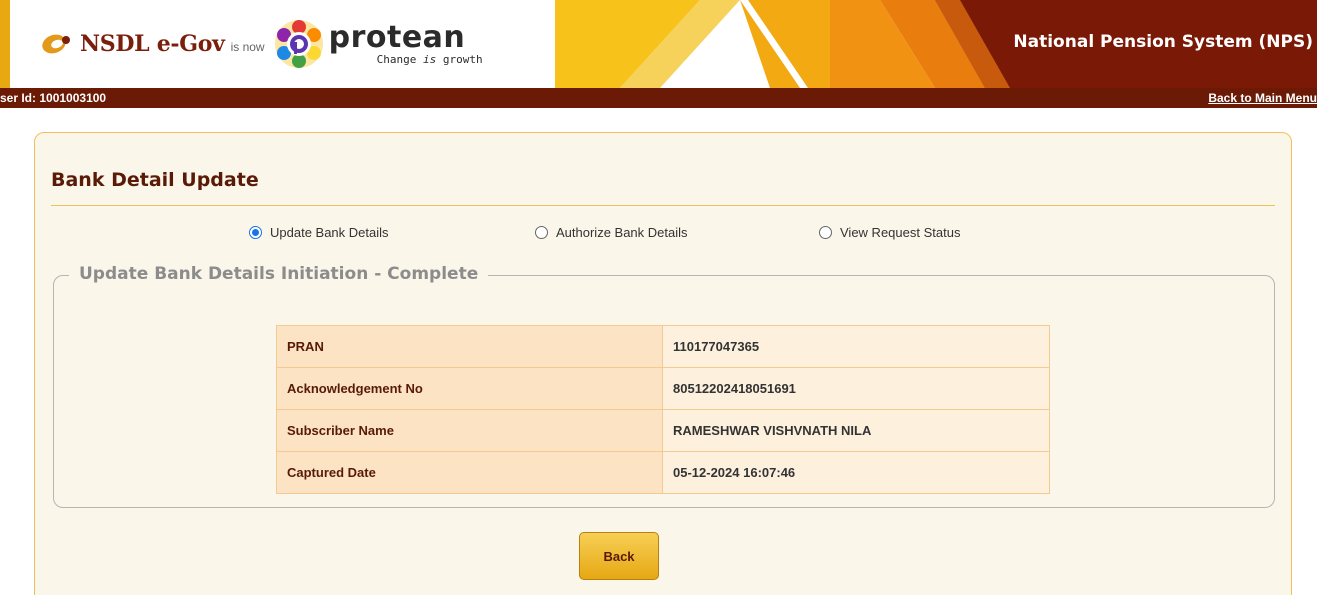 The height and width of the screenshot is (595, 1317). I want to click on radio-label: Update Bank Details, so click(329, 232).